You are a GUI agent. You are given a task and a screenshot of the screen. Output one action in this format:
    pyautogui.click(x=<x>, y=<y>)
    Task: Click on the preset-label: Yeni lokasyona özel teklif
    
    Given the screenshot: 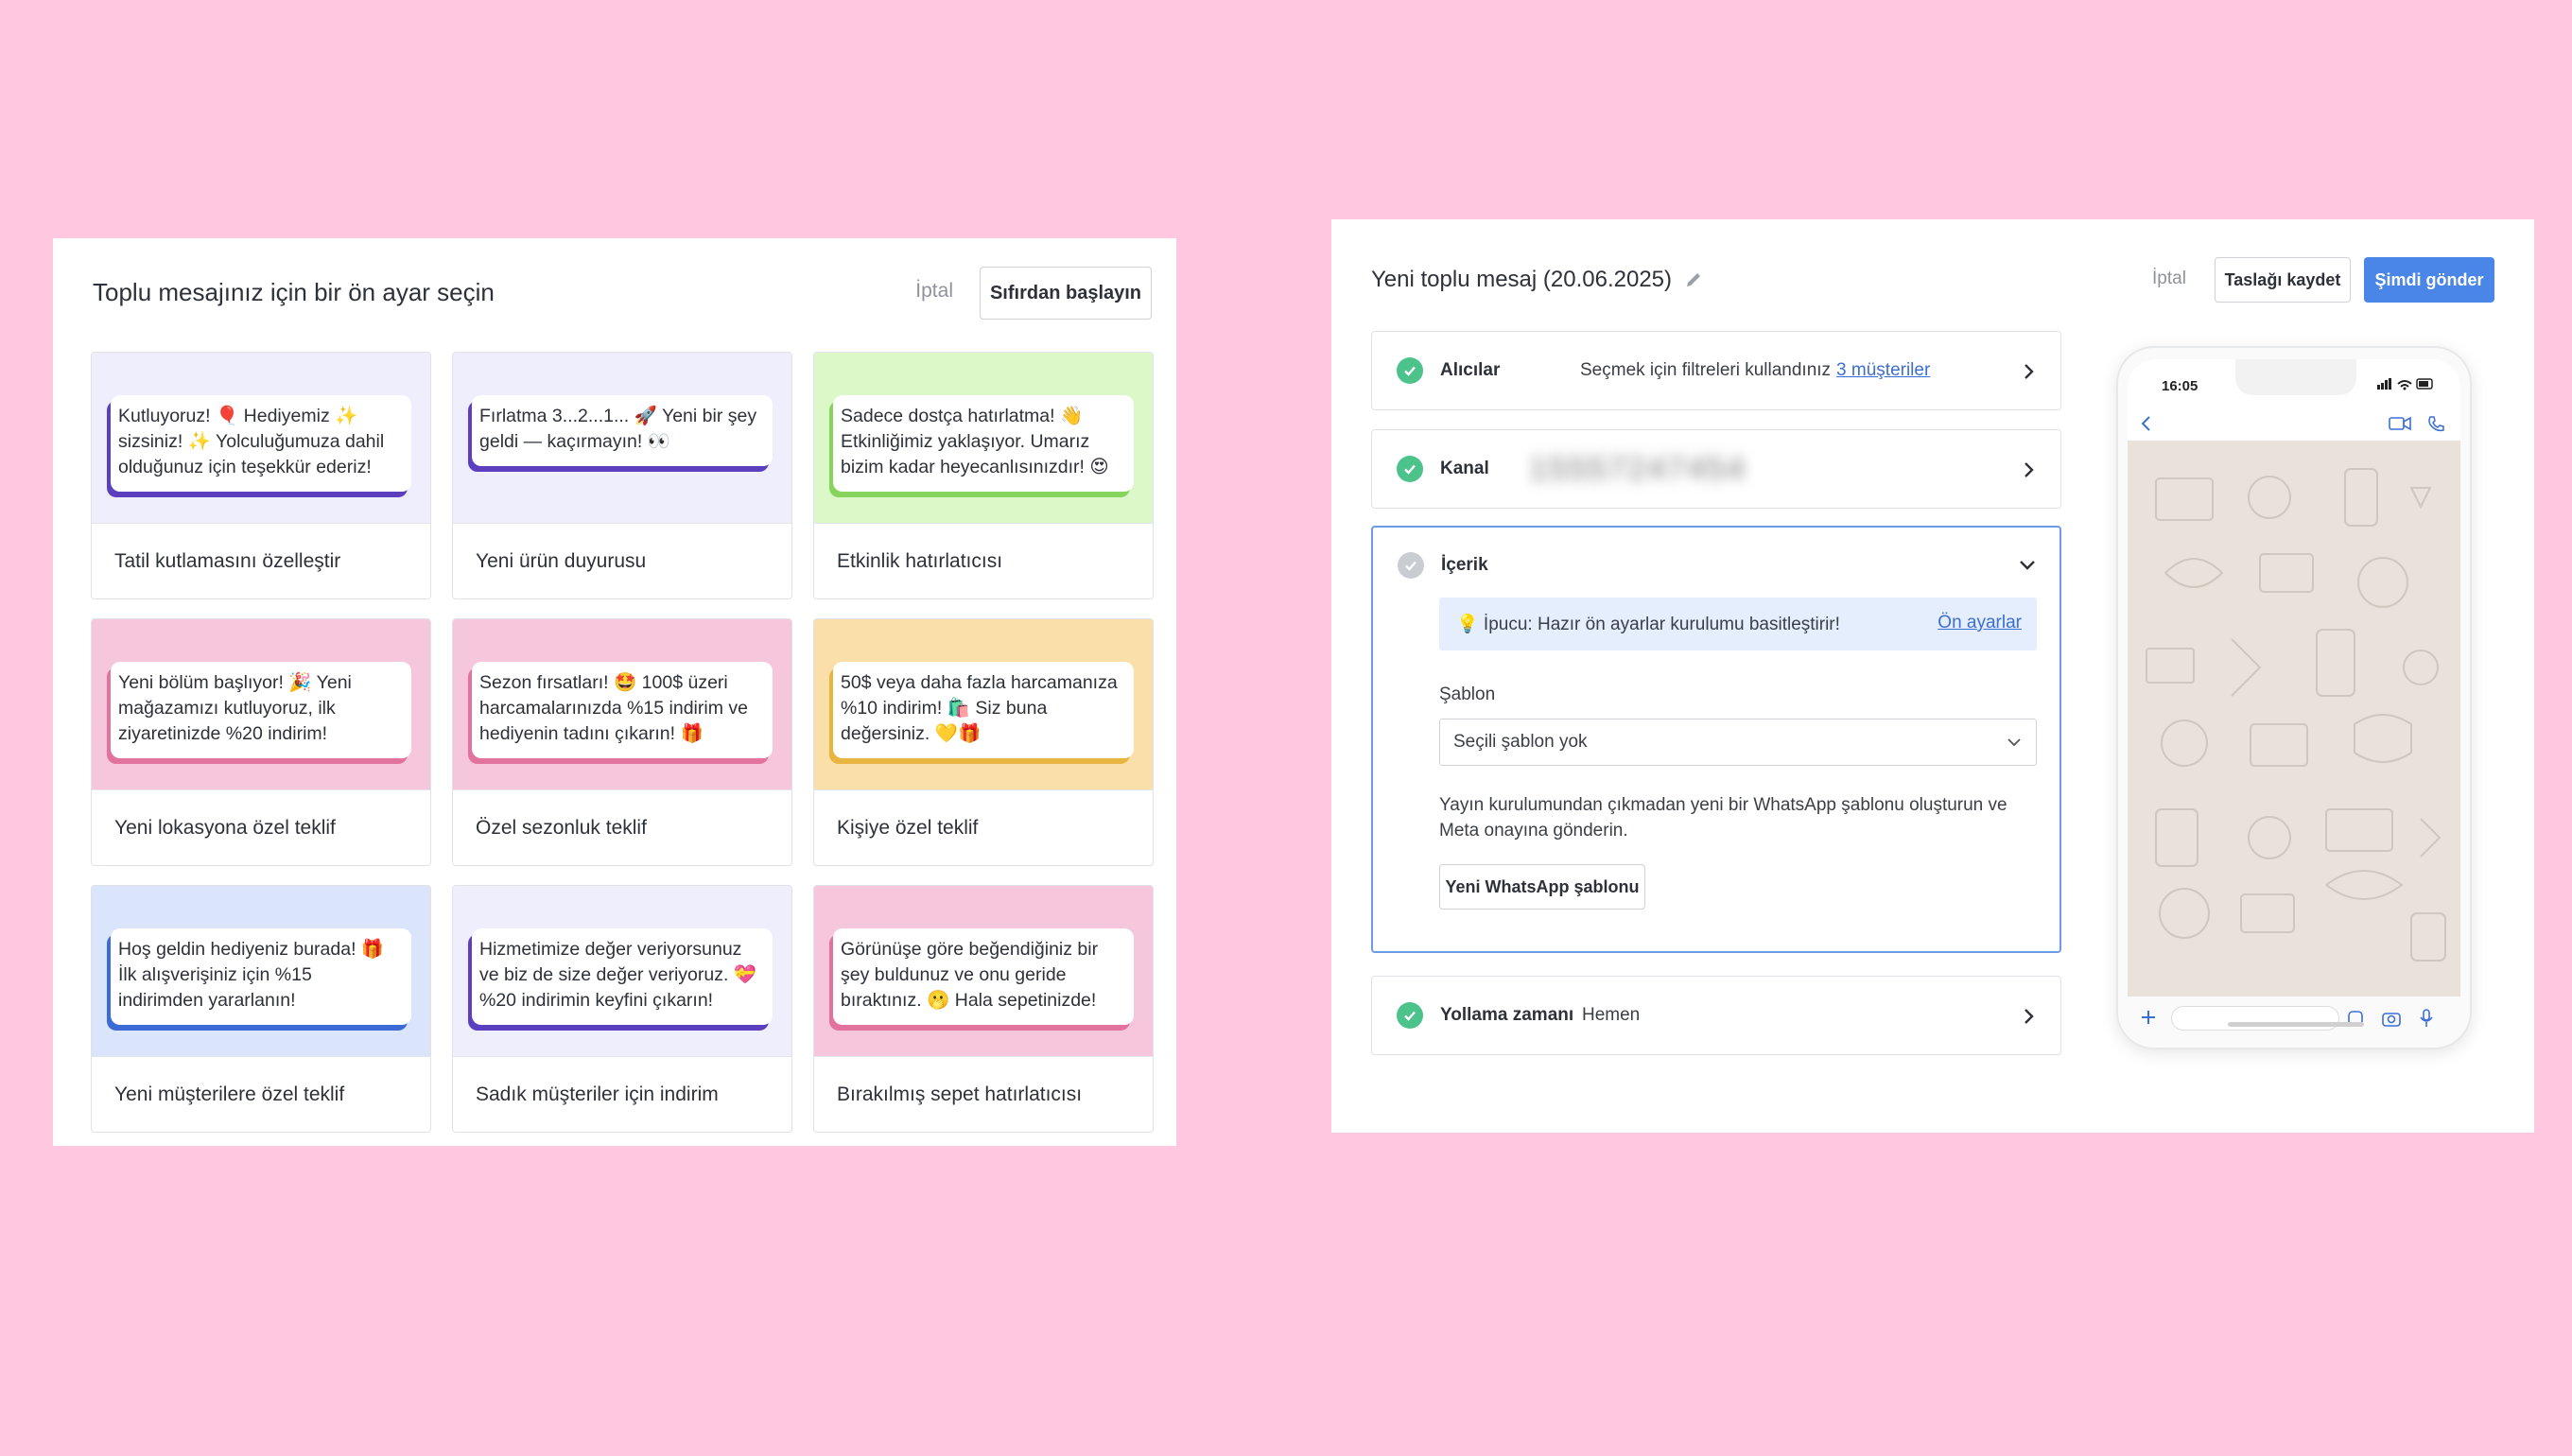 What is the action you would take?
    pyautogui.click(x=261, y=827)
    